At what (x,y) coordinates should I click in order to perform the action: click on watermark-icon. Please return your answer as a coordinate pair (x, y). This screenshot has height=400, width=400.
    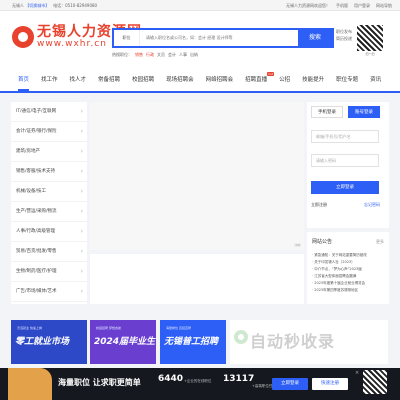
    Looking at the image, I should click on (241, 337).